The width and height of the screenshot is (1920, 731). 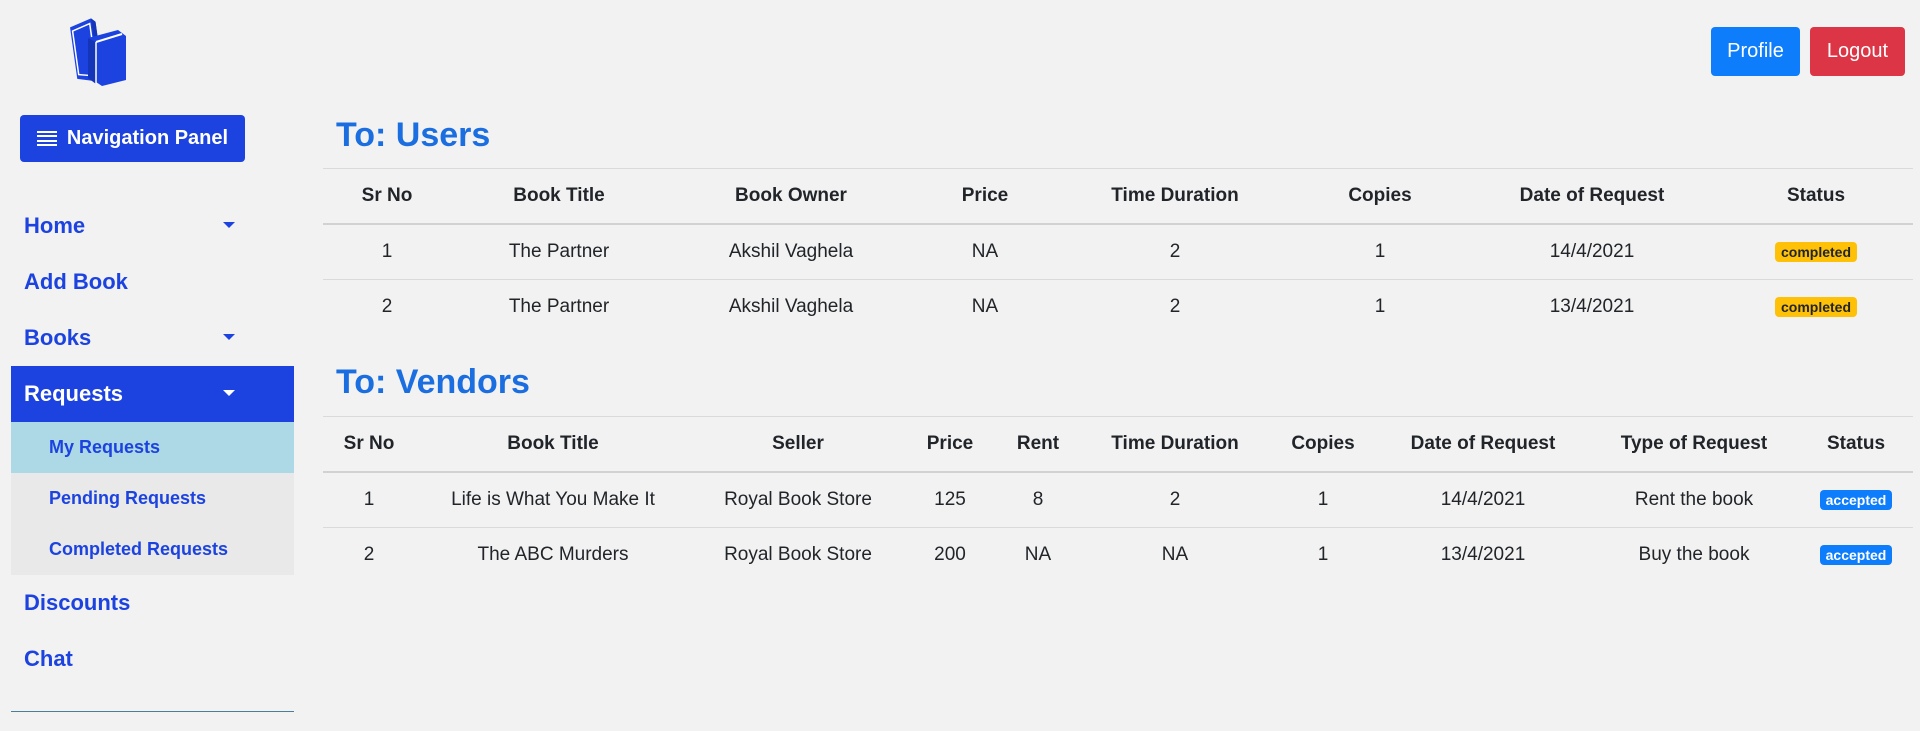 What do you see at coordinates (1755, 51) in the screenshot?
I see `profile-button: Profile` at bounding box center [1755, 51].